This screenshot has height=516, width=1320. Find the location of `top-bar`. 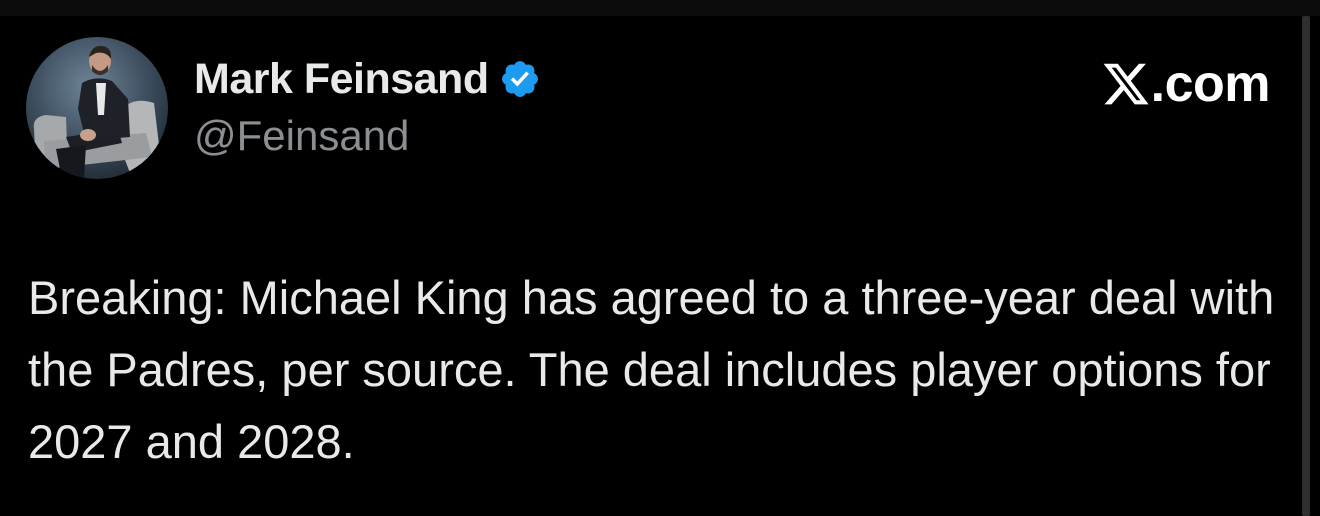

top-bar is located at coordinates (660, 8).